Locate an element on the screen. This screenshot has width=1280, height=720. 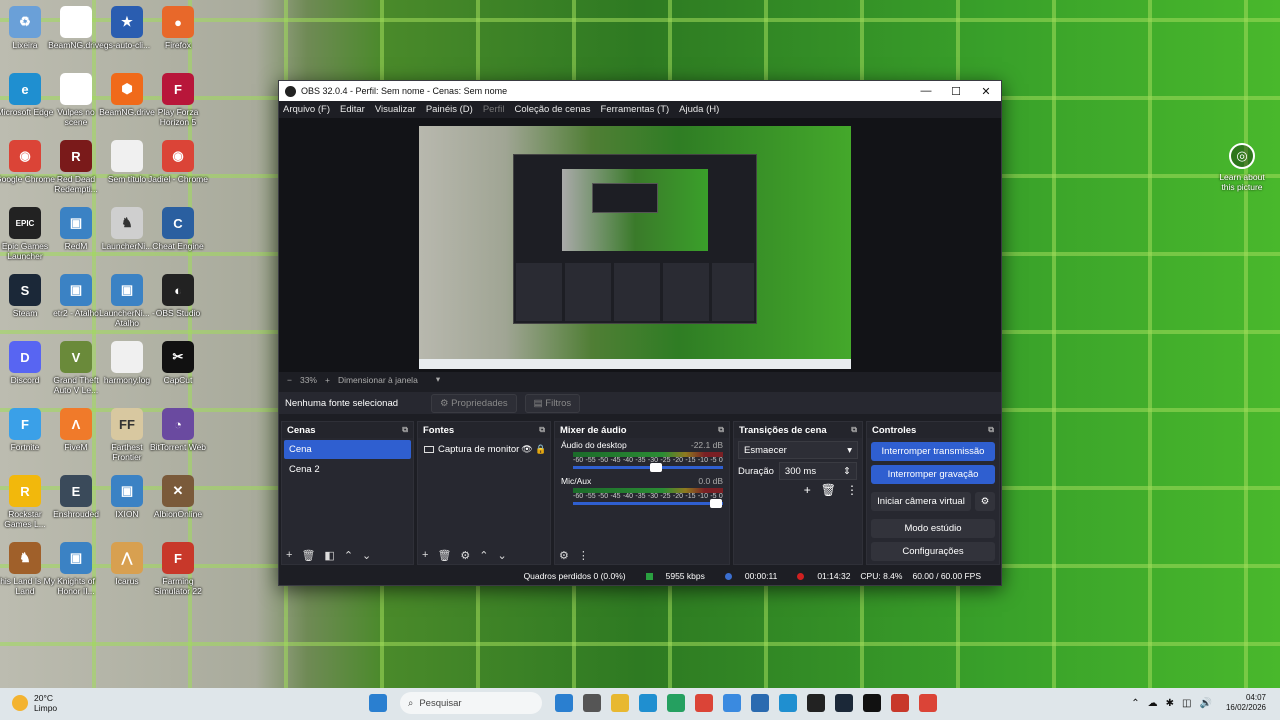
preview-canvas is located at coordinates (635, 247).